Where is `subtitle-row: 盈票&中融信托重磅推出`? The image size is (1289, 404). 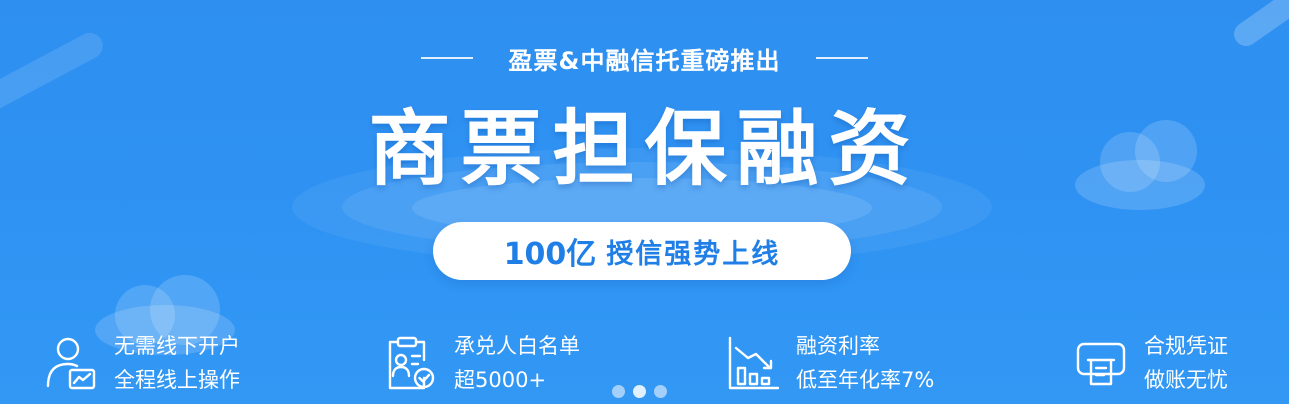 subtitle-row: 盈票&中融信托重磅推出 is located at coordinates (644, 58).